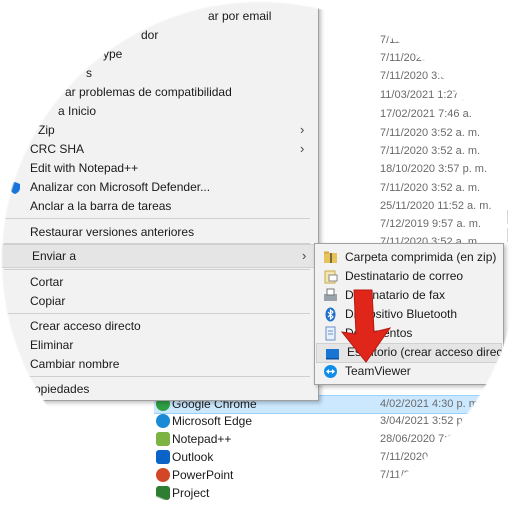 The width and height of the screenshot is (520, 520). I want to click on menu-item-label: ar por email, so click(240, 16).